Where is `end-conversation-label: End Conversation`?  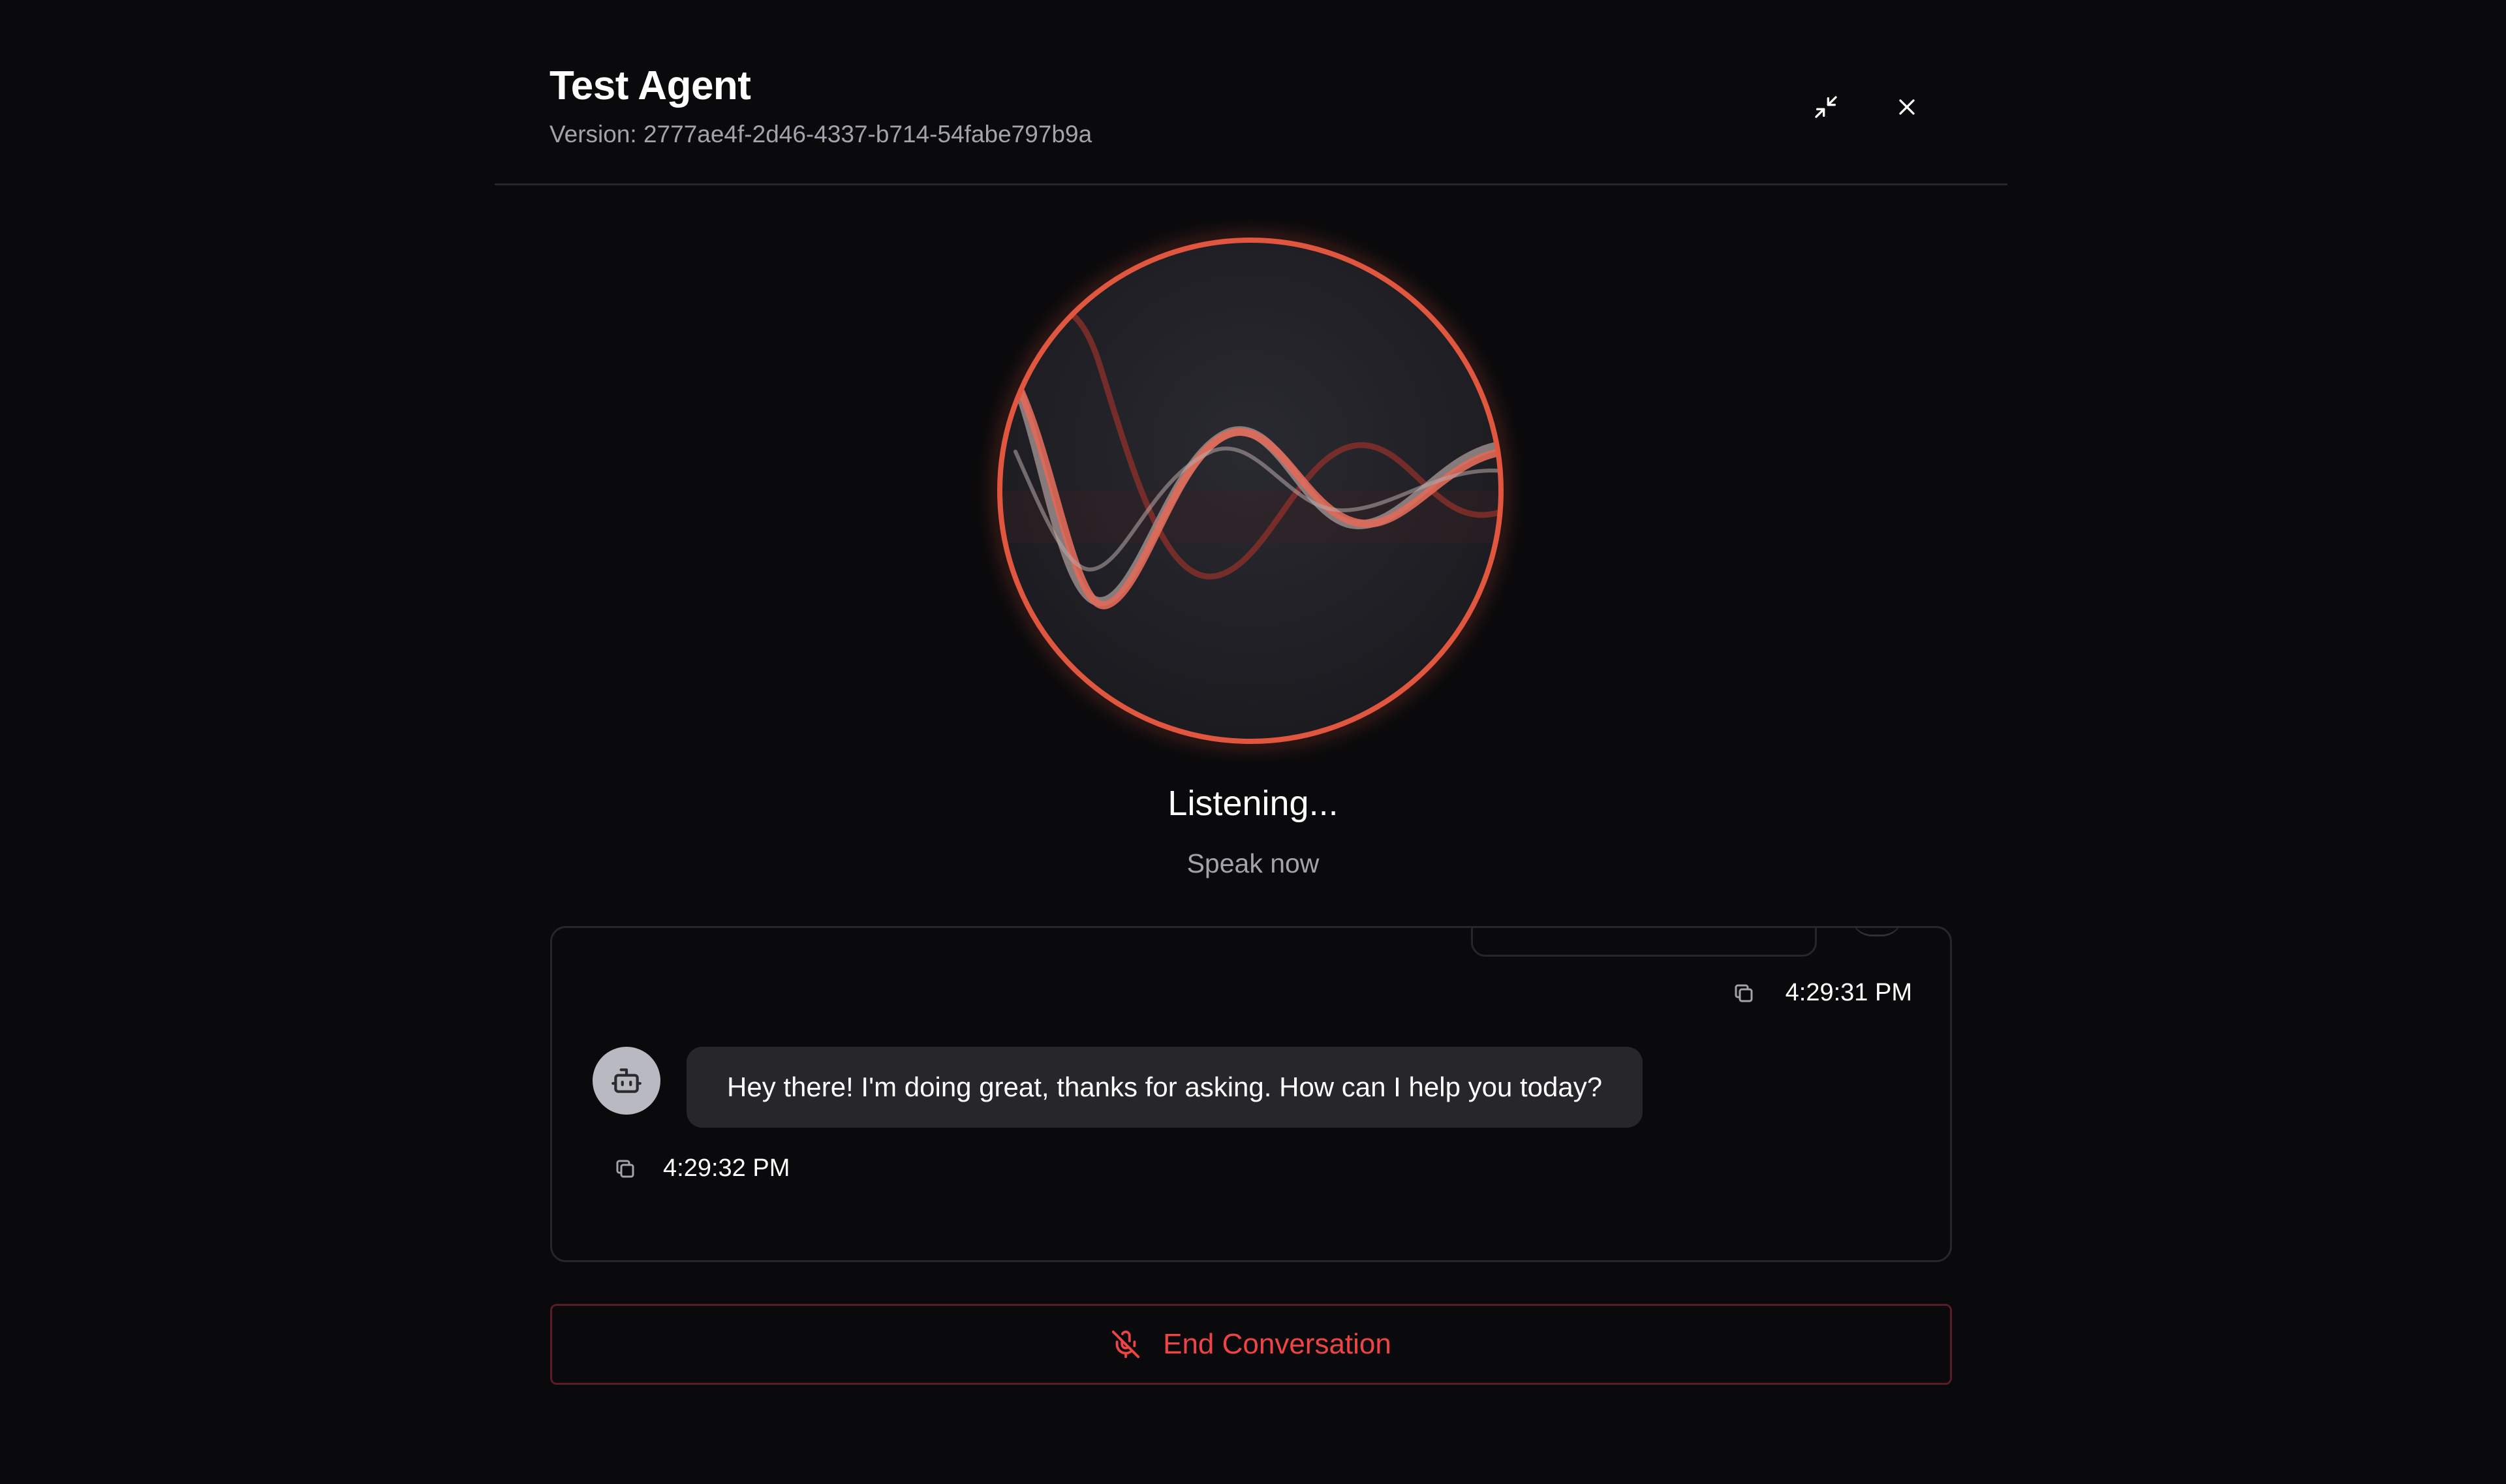 end-conversation-label: End Conversation is located at coordinates (1277, 1344).